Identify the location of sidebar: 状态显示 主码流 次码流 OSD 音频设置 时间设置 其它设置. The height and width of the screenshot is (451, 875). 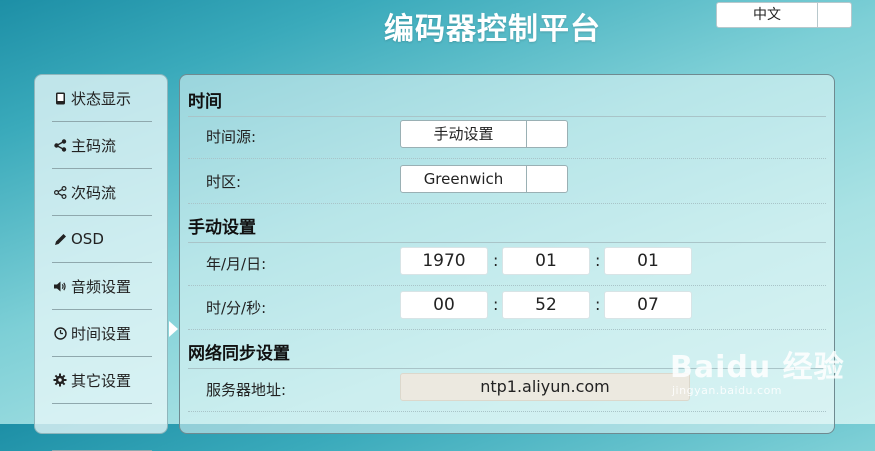
(101, 262).